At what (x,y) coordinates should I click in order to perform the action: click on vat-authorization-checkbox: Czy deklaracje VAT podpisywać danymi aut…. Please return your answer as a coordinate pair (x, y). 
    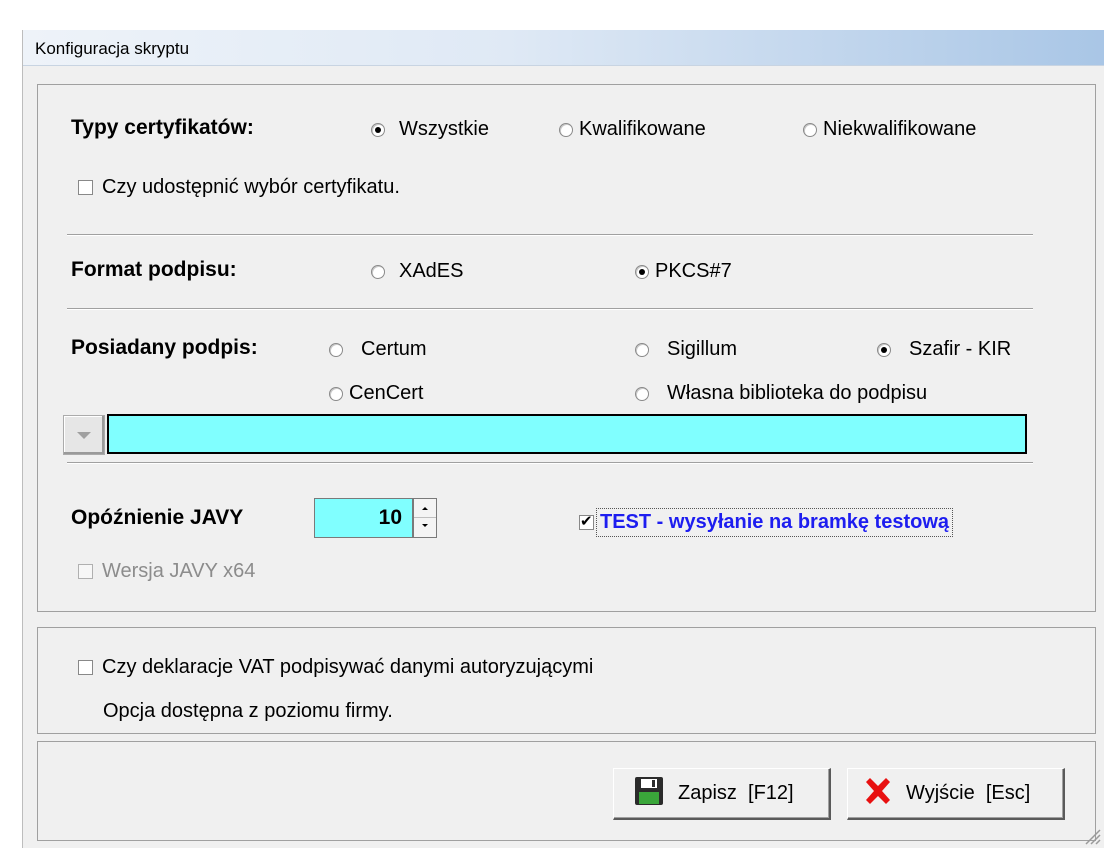
    Looking at the image, I should click on (335, 667).